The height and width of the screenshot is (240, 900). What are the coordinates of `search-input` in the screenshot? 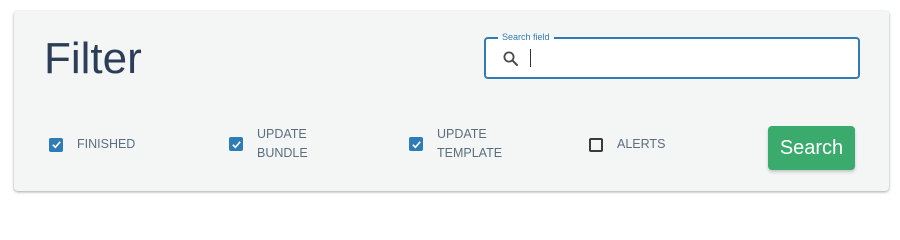 It's located at (684, 59).